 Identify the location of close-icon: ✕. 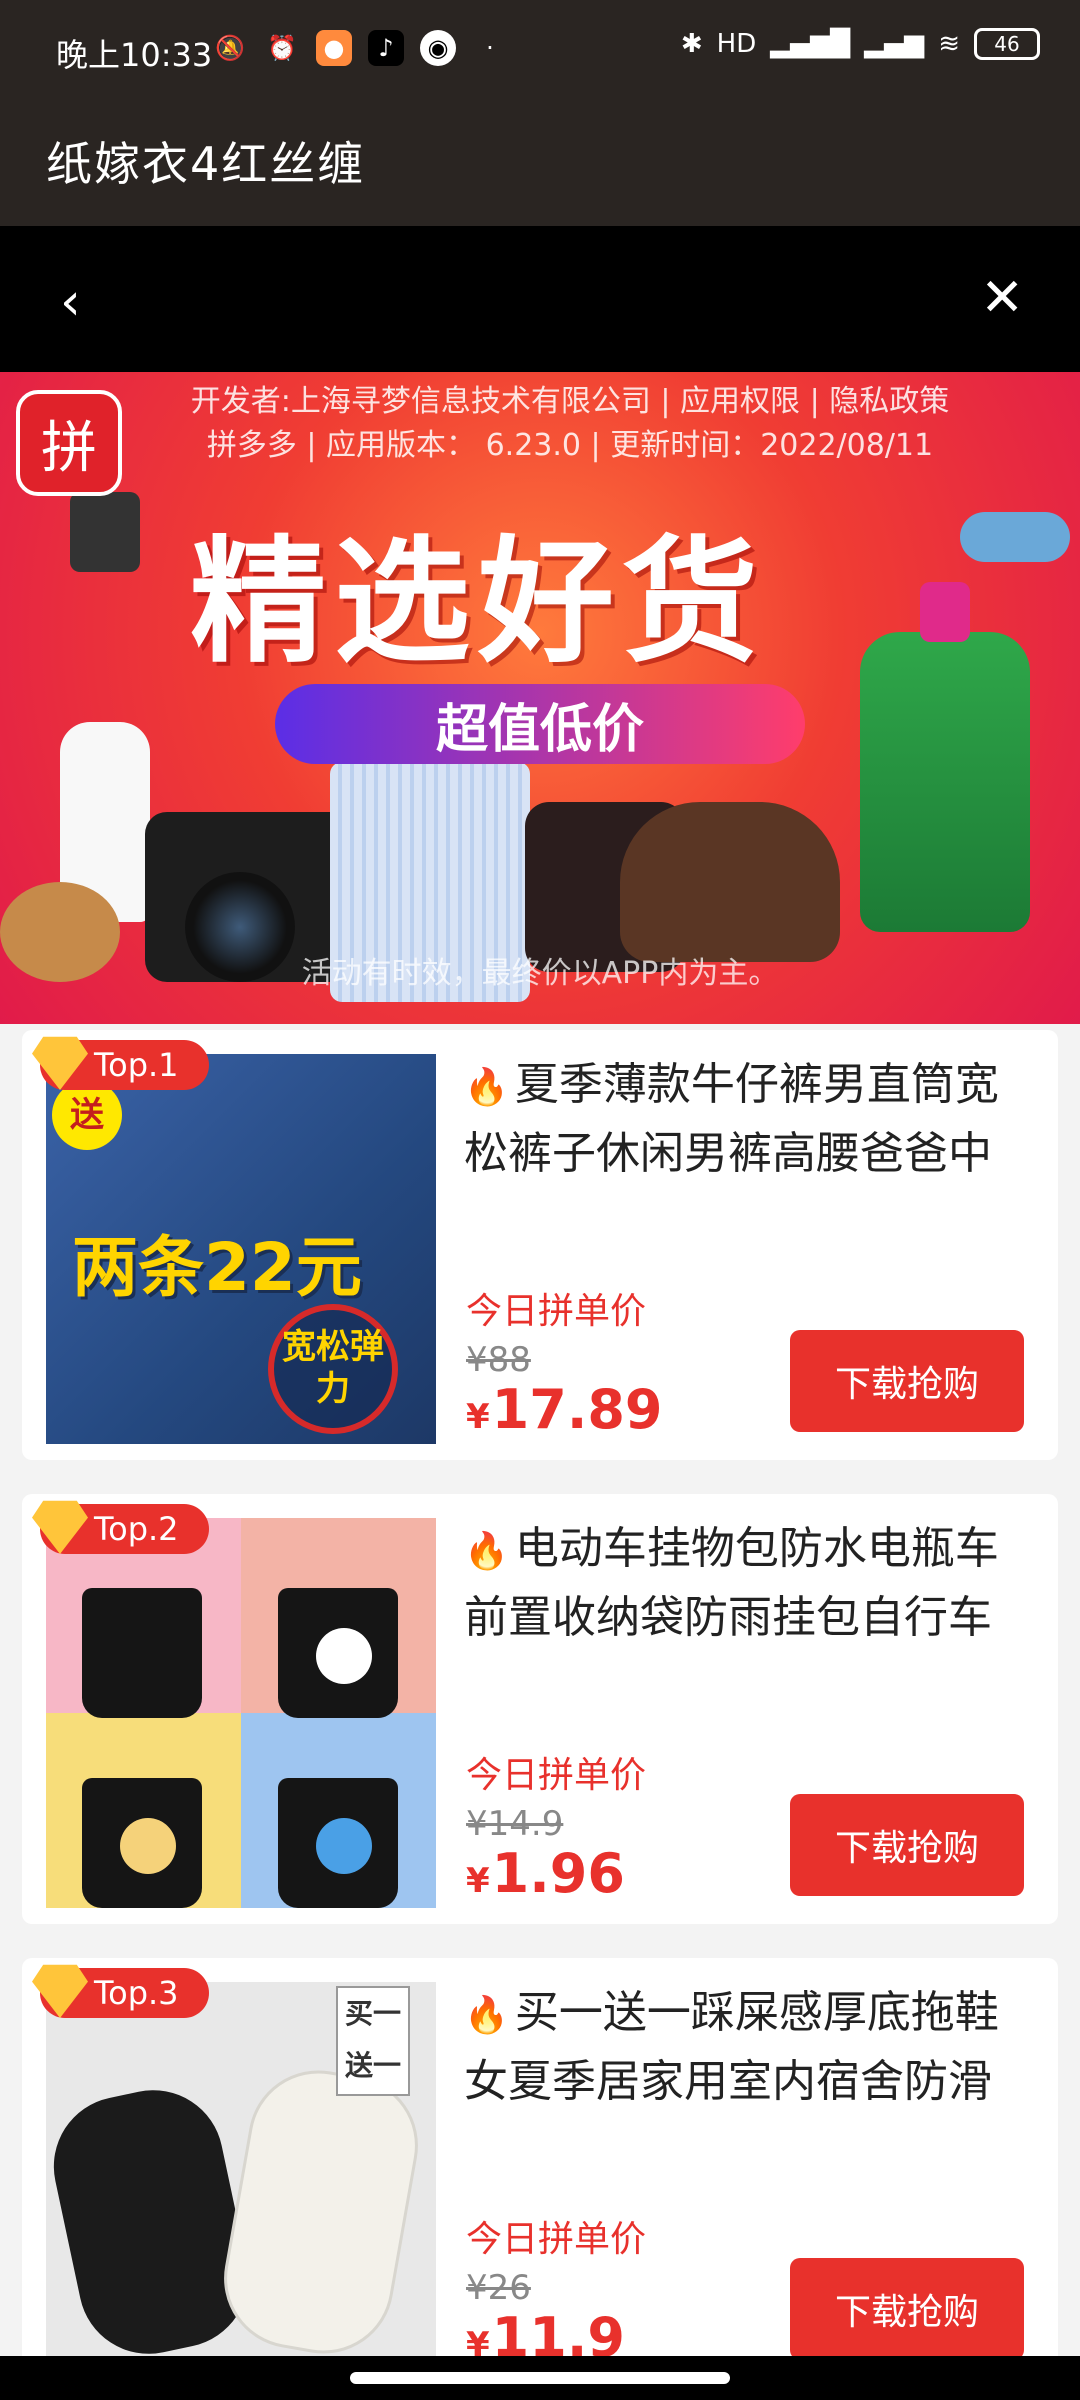
(1002, 298).